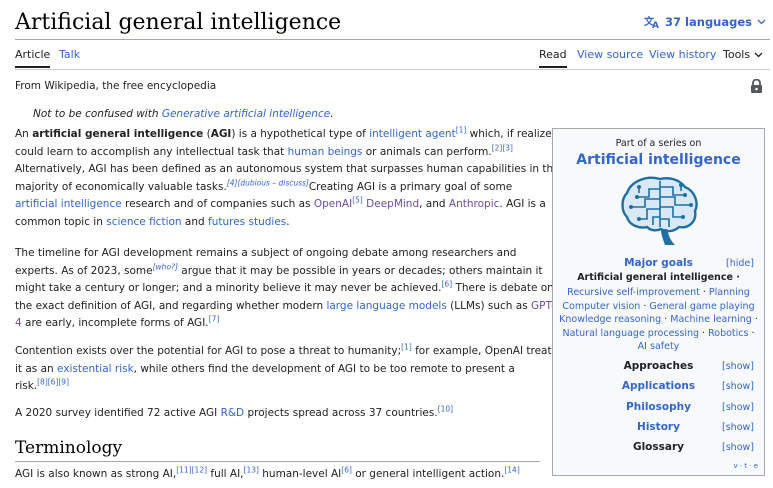 The height and width of the screenshot is (488, 773). Describe the element at coordinates (610, 319) in the screenshot. I see `goal-link: Knowledge reasoning` at that location.